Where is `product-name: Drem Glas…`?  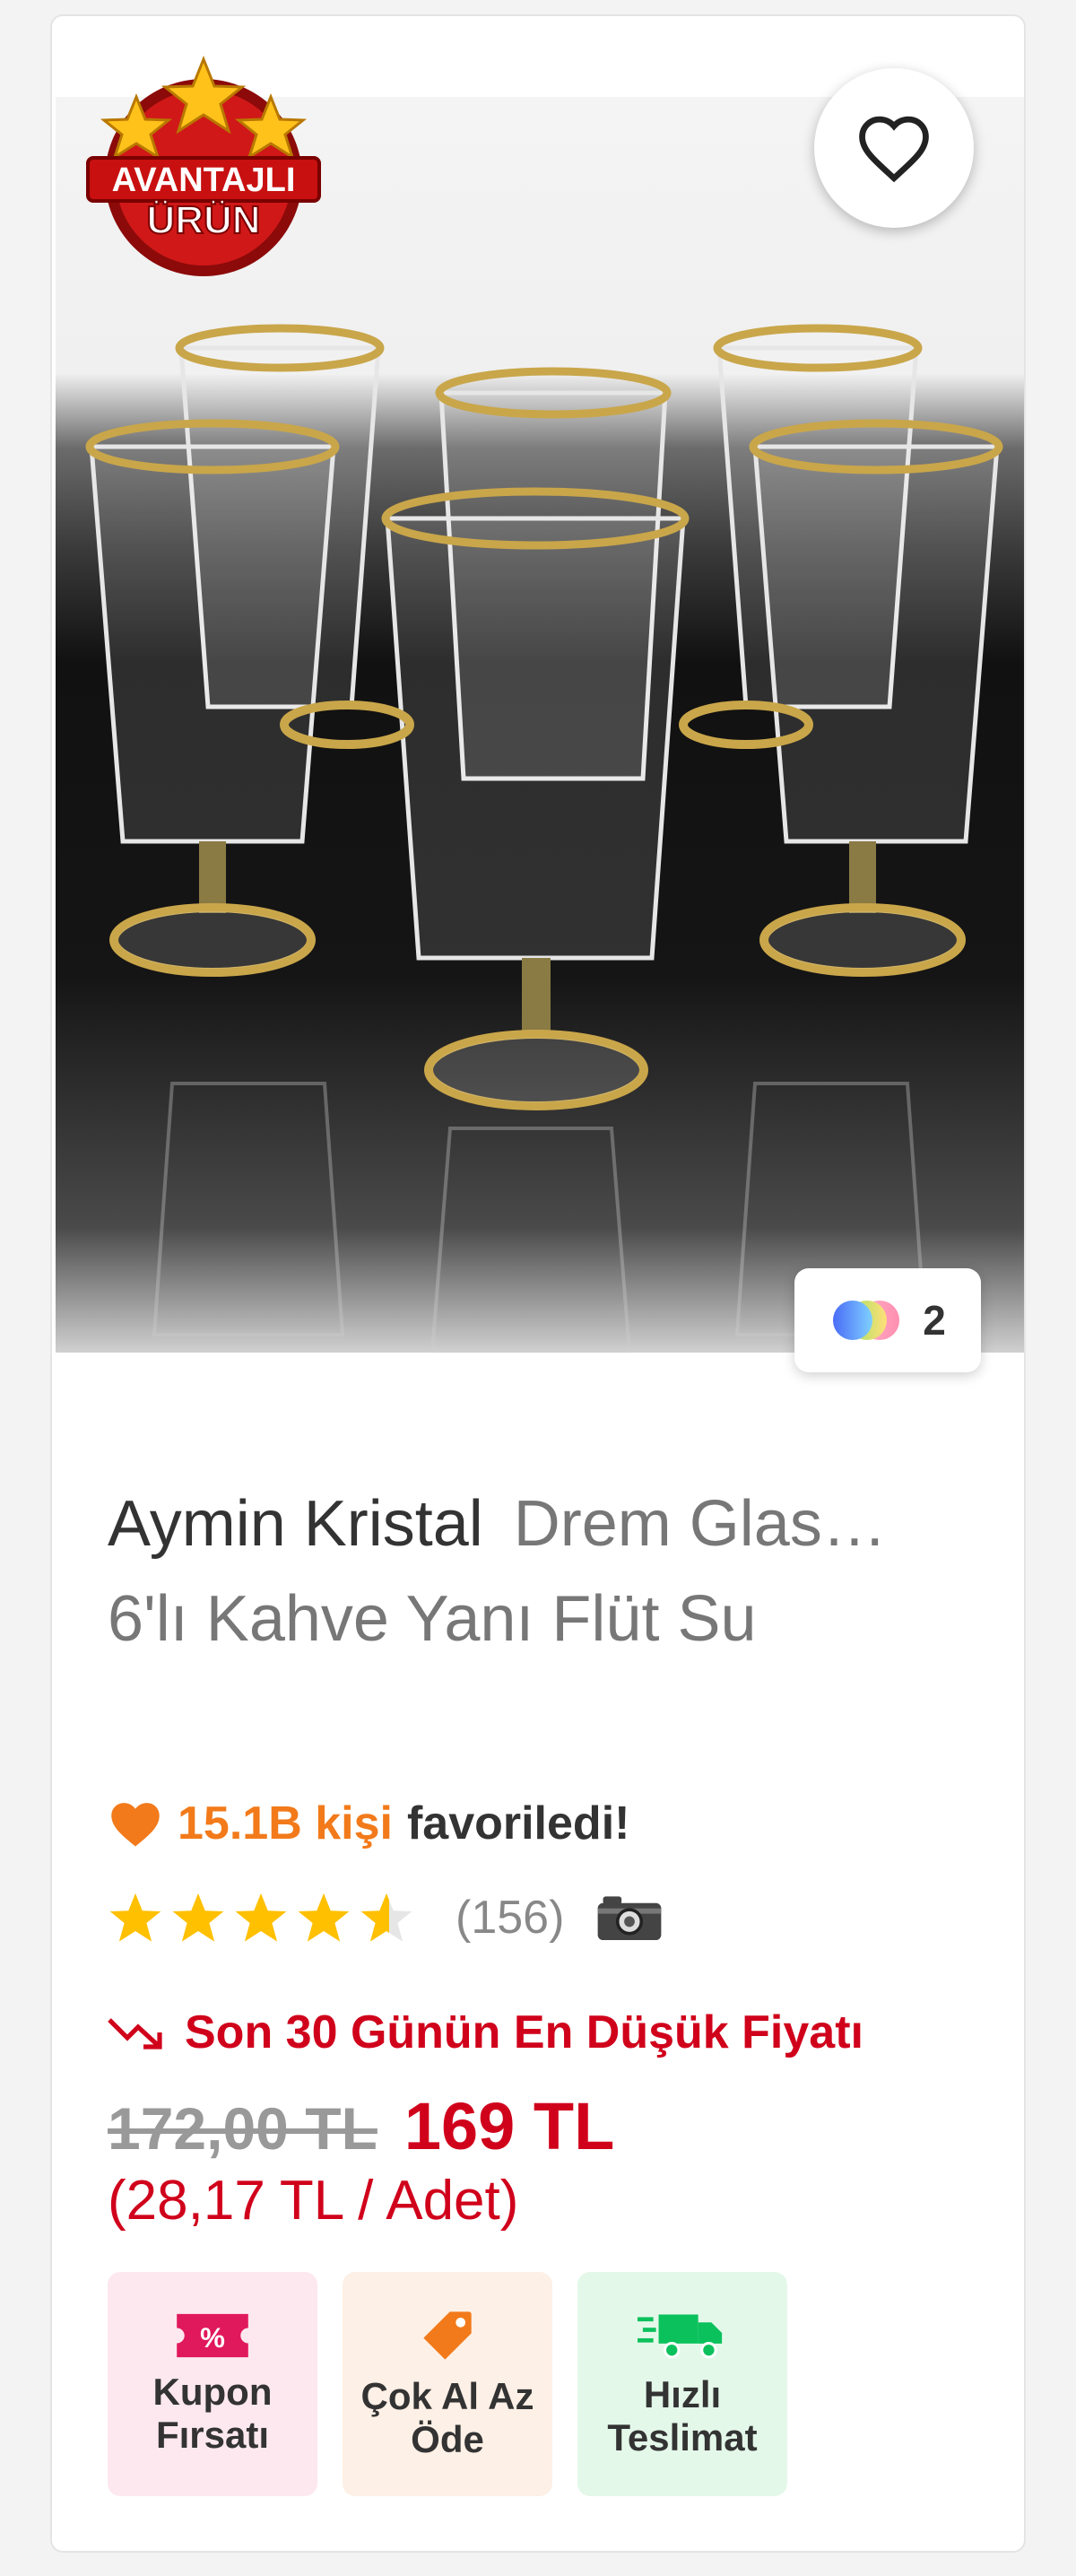 product-name: Drem Glas… is located at coordinates (700, 1524).